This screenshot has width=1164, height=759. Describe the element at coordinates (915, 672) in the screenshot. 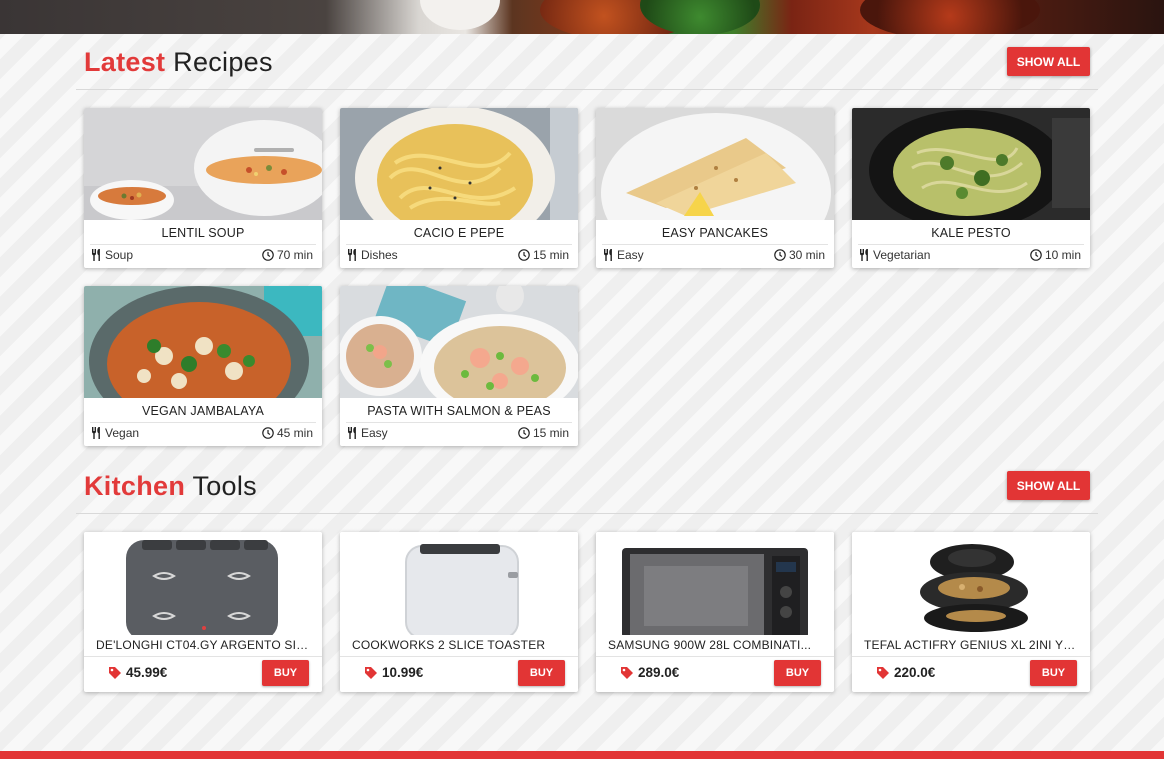

I see `product-price-label: 220.0€` at that location.